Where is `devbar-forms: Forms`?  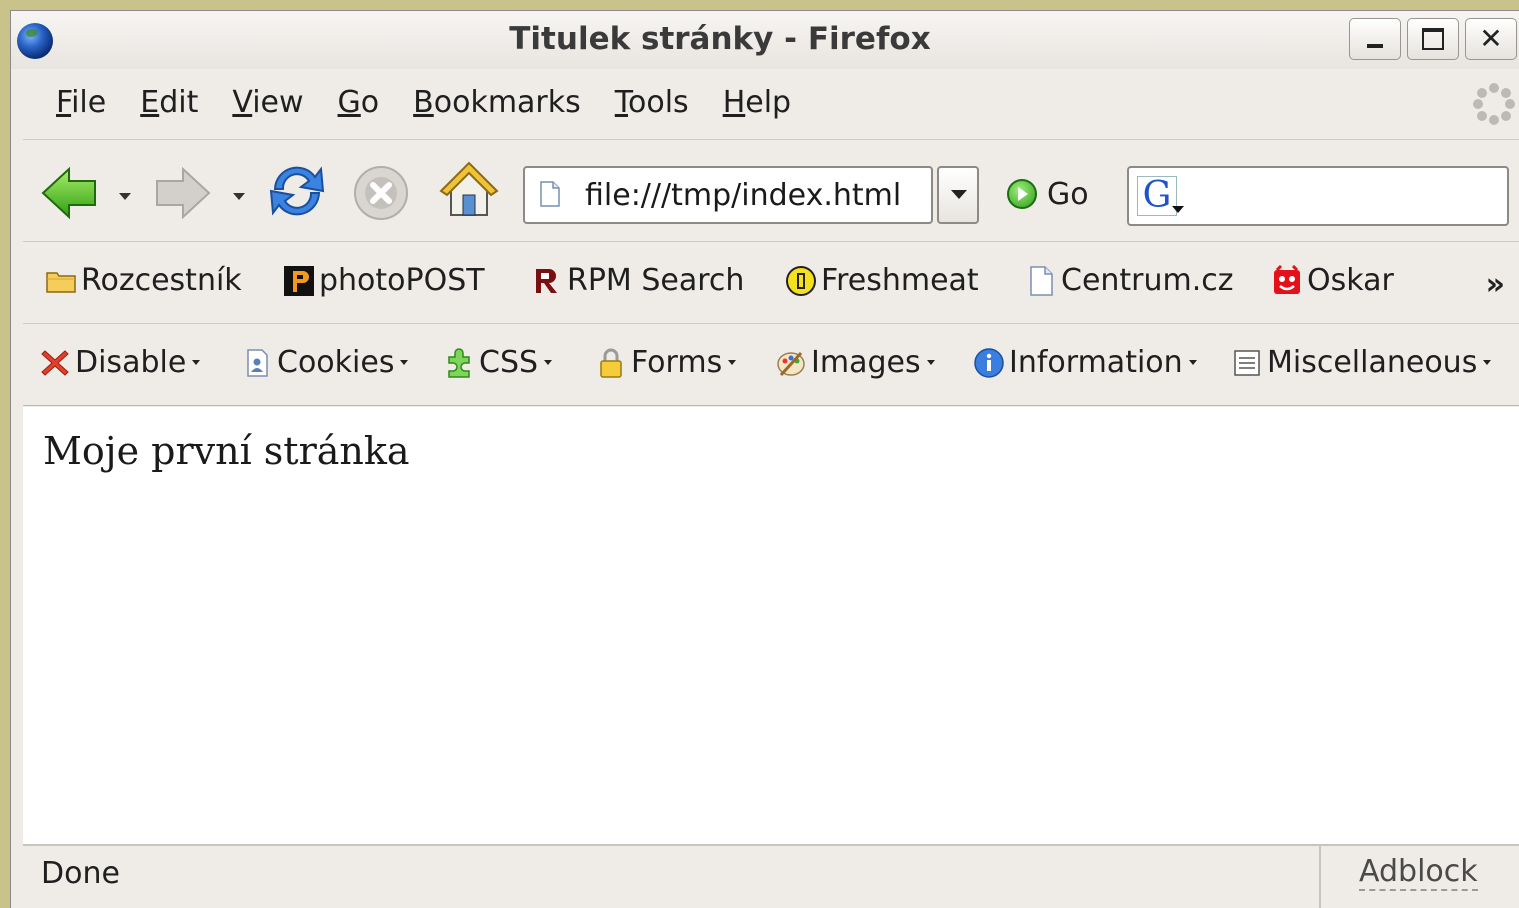
devbar-forms: Forms is located at coordinates (666, 362).